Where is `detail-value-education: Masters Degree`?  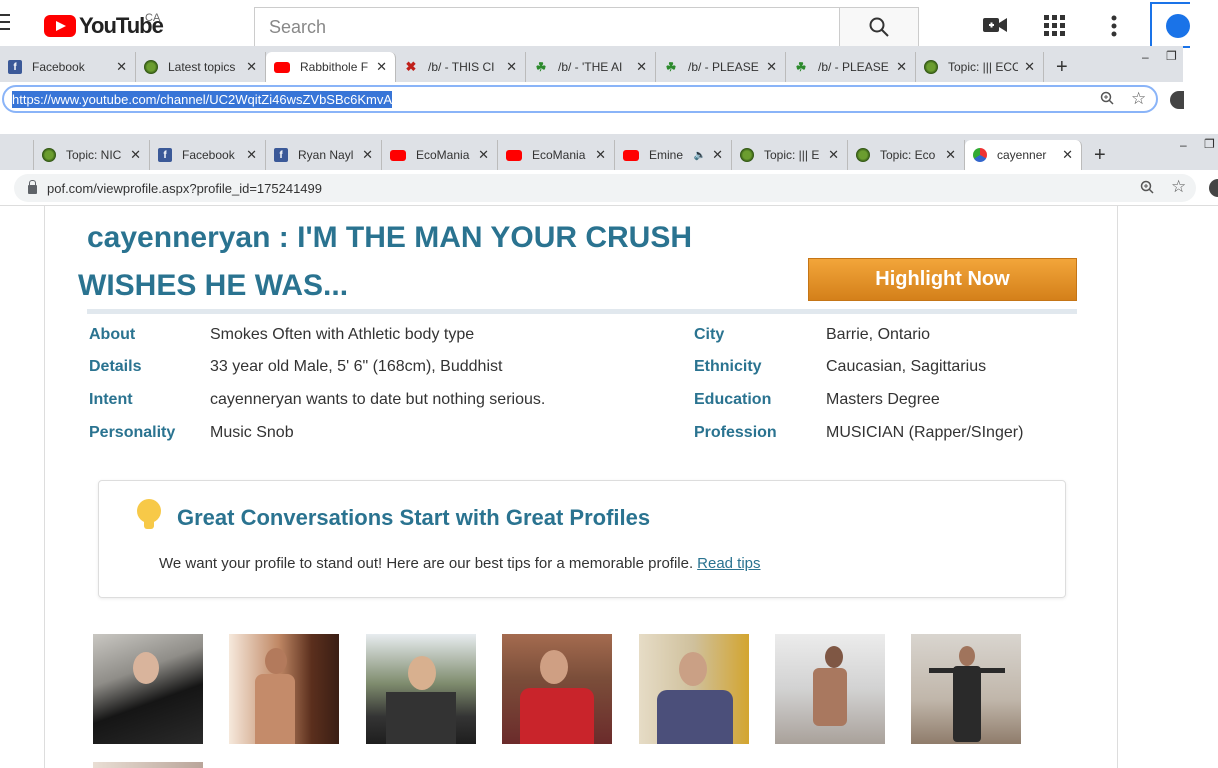 detail-value-education: Masters Degree is located at coordinates (883, 399).